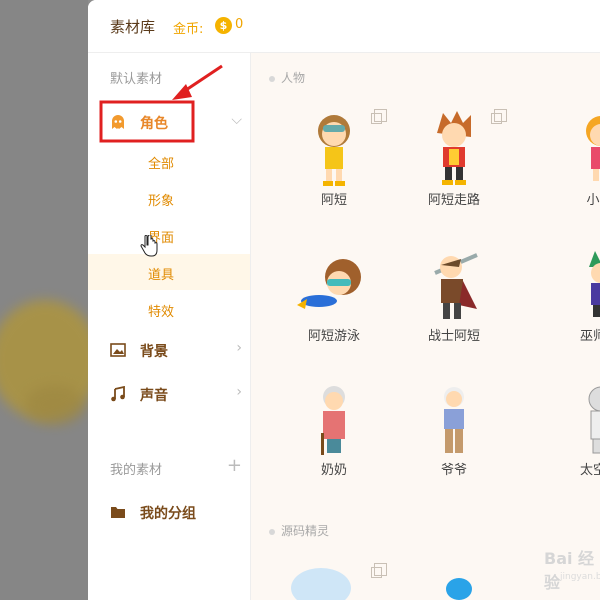 This screenshot has width=600, height=600. Describe the element at coordinates (580, 577) in the screenshot. I see `watermark-url: jingyan.baidu.com` at that location.